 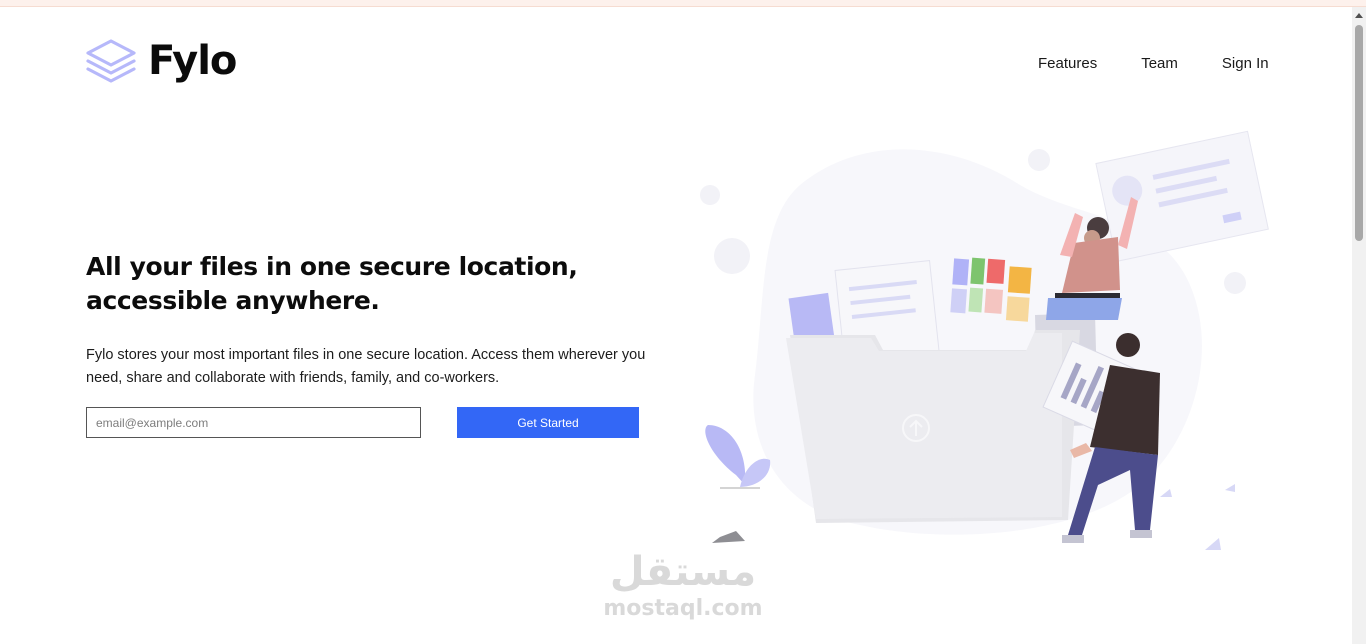 I want to click on get-started-button: Get Started, so click(x=548, y=422).